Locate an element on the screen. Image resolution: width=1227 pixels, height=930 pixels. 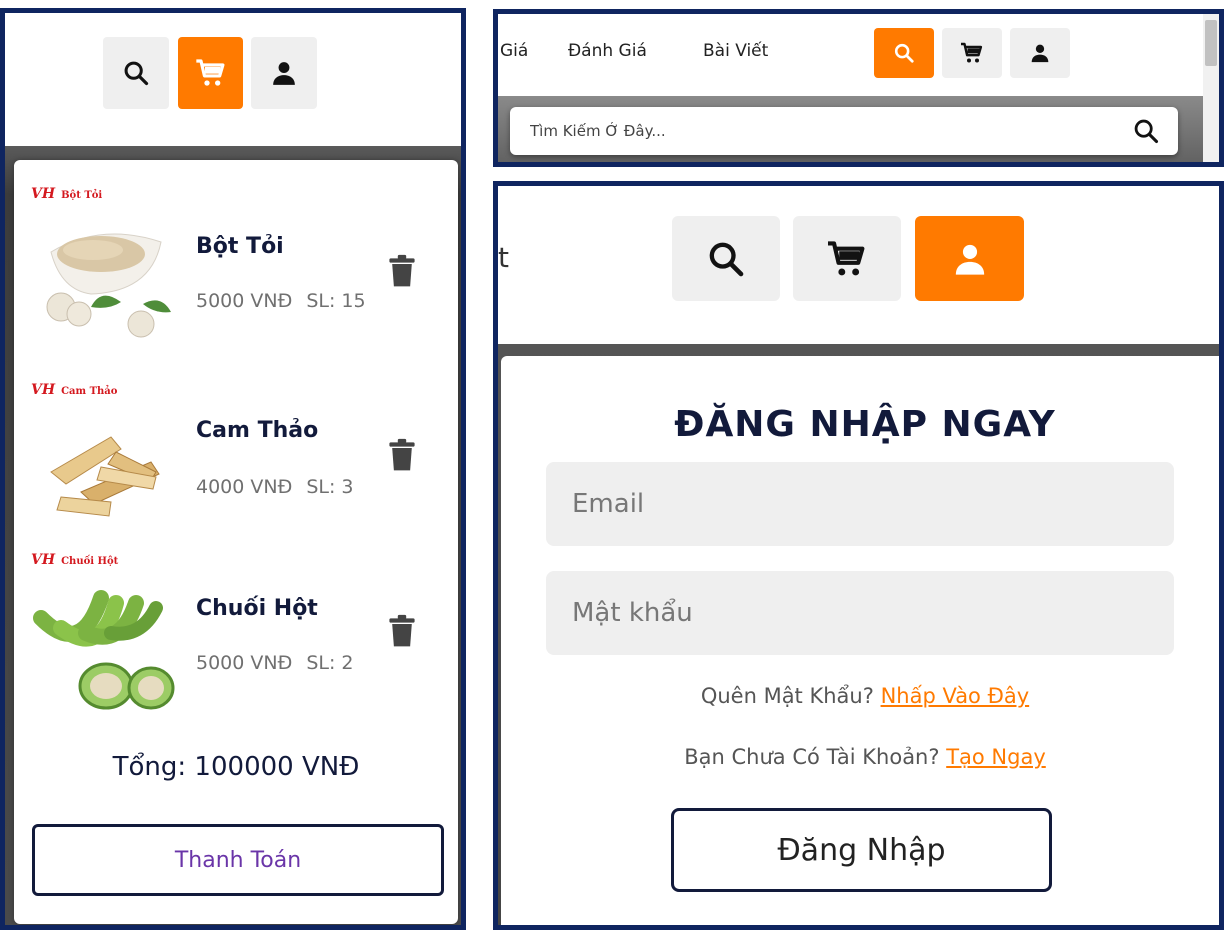
cart-item: VH Cam Thảo Cam Thảo 4000 VNĐ SL: 3 is located at coordinates (236, 467).